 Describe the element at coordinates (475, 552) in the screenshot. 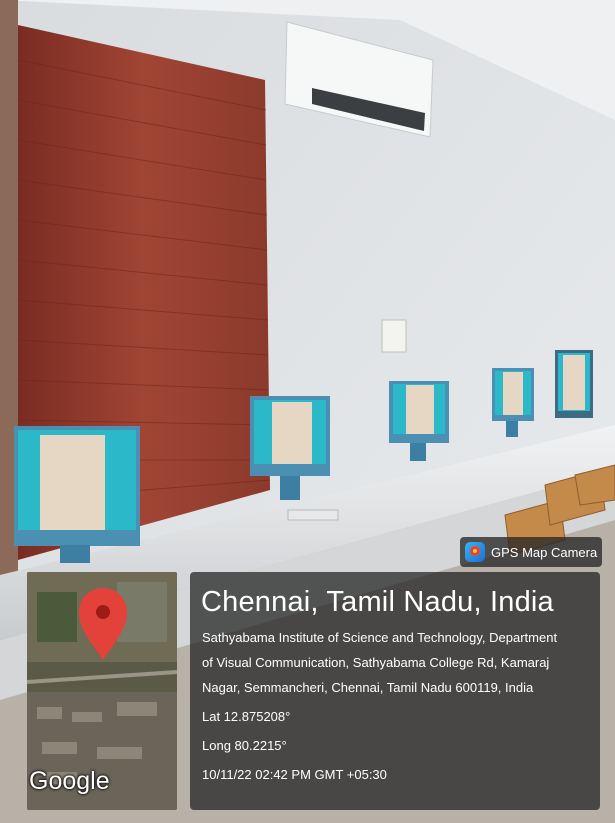

I see `gps-map-camera-icon` at that location.